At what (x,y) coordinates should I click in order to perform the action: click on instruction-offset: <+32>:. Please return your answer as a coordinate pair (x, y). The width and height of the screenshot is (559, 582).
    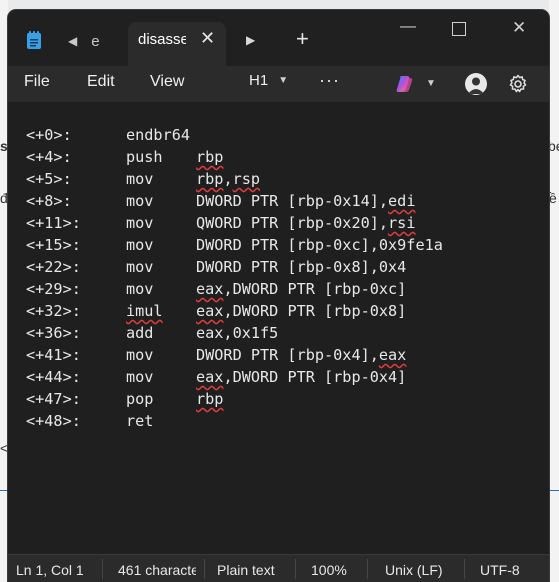
    Looking at the image, I should click on (53, 311).